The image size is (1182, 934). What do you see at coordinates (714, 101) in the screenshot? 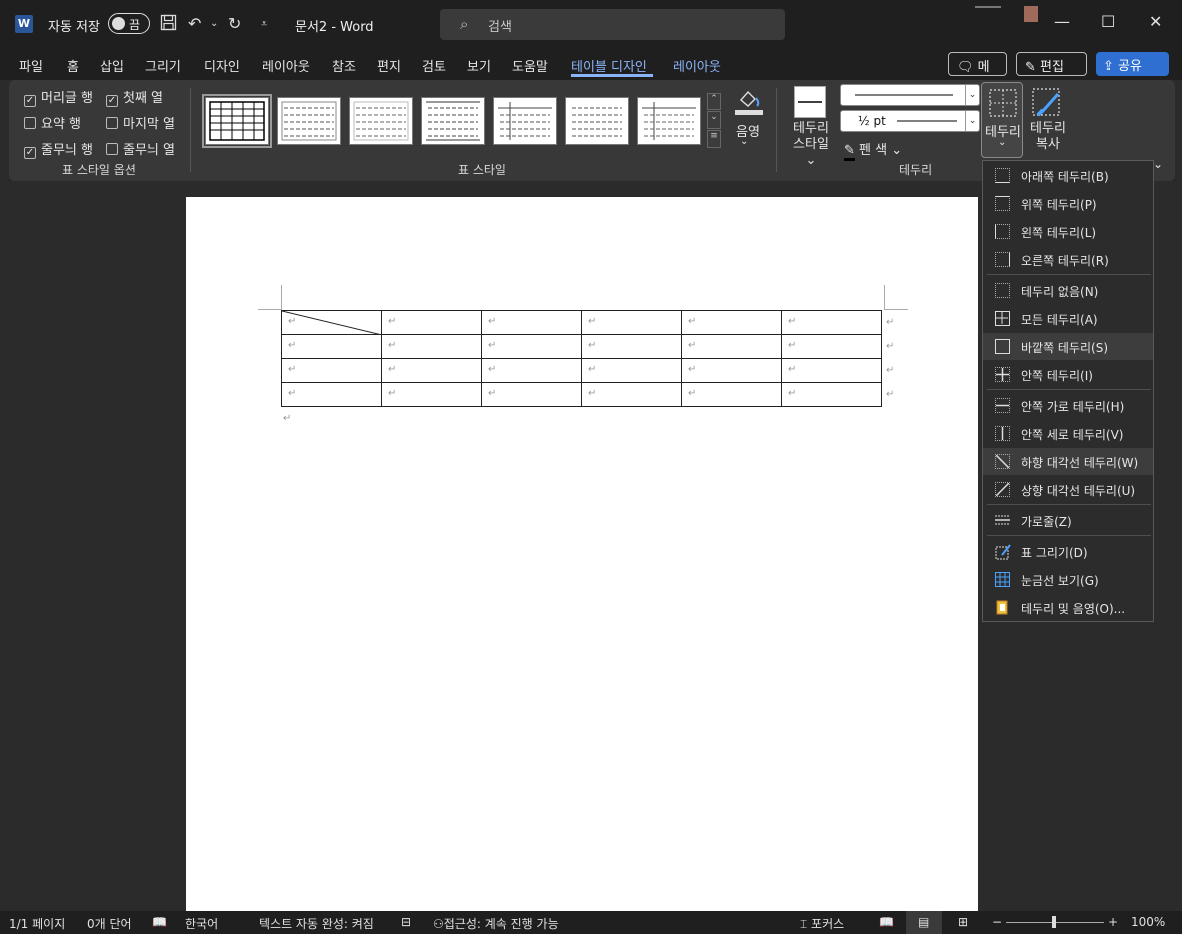
I see `gallery-scroll-up-icon: ⌃` at bounding box center [714, 101].